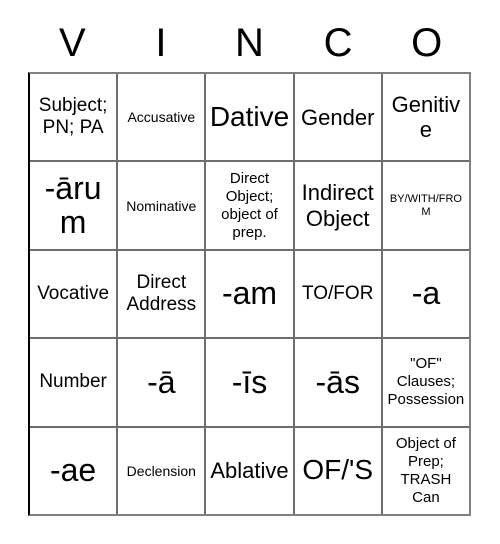 This screenshot has height=544, width=500. I want to click on bingo-cell: BY/WITH/FROM, so click(424, 205).